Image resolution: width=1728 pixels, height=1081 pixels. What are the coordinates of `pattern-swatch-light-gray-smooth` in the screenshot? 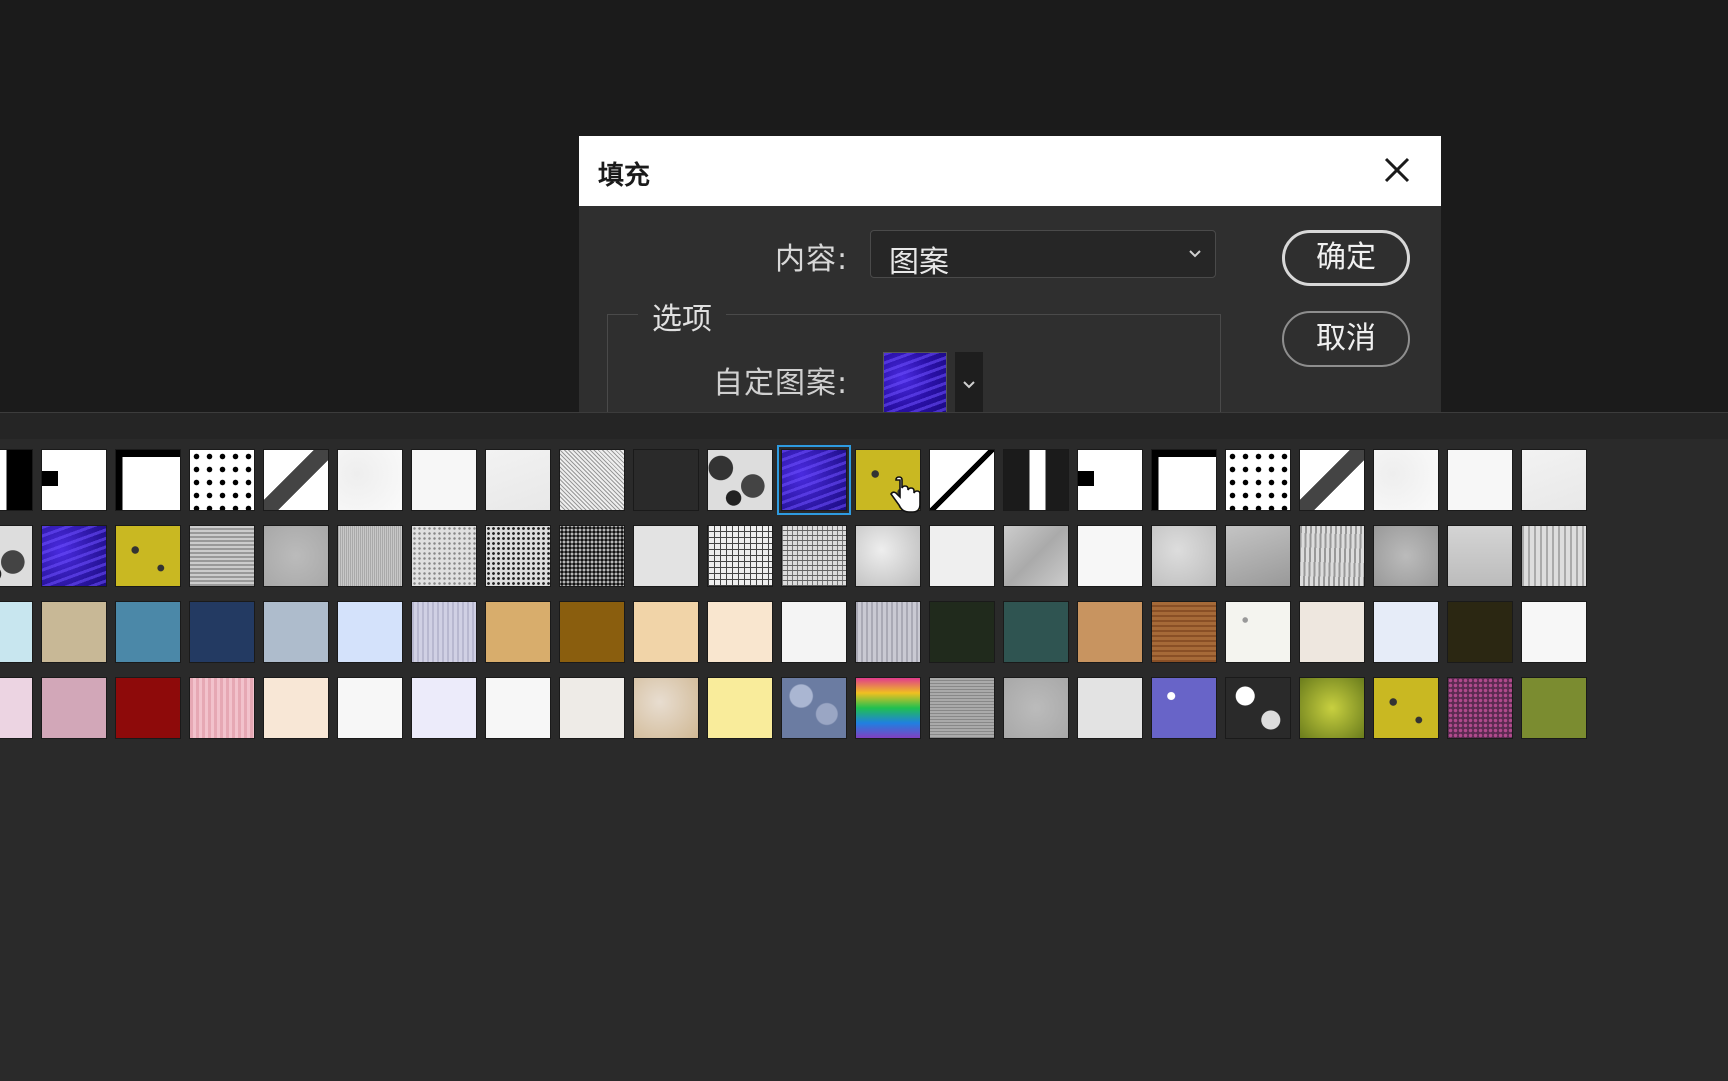 It's located at (1480, 556).